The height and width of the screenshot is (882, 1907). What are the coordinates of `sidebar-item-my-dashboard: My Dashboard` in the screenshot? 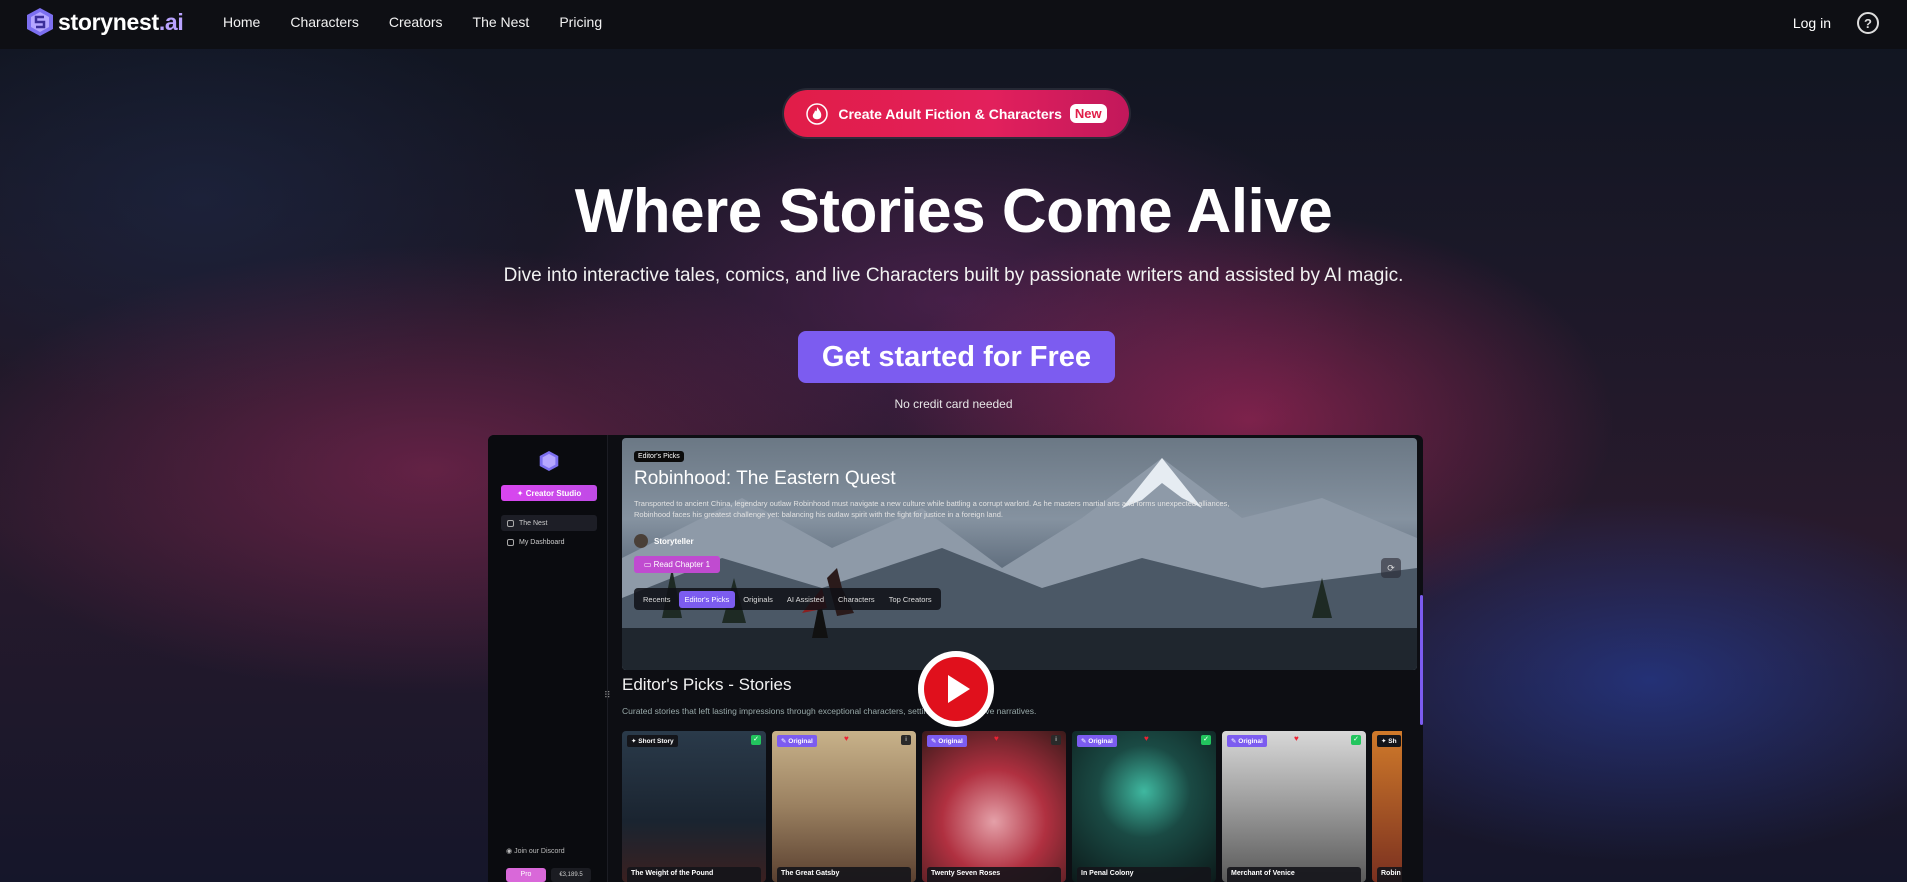 It's located at (549, 542).